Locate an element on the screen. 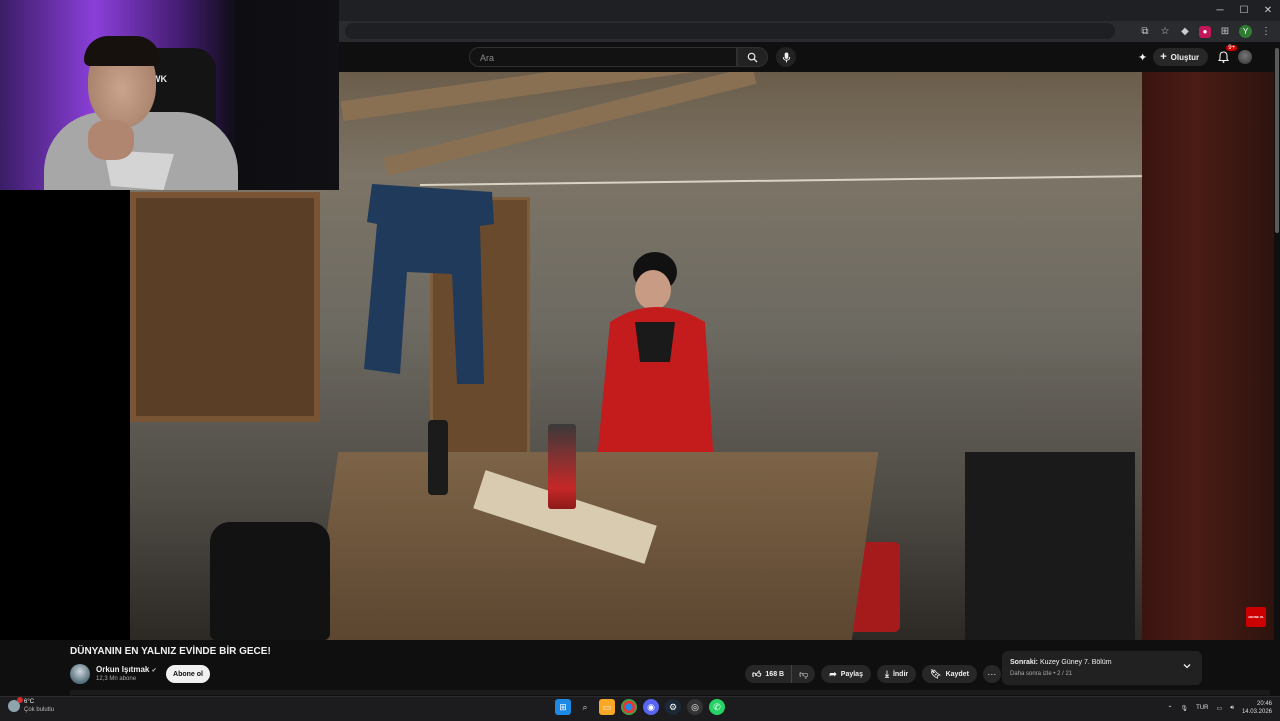 This screenshot has height=721, width=1280. weather-widget: 6°C Çok bulutlu is located at coordinates (31, 705).